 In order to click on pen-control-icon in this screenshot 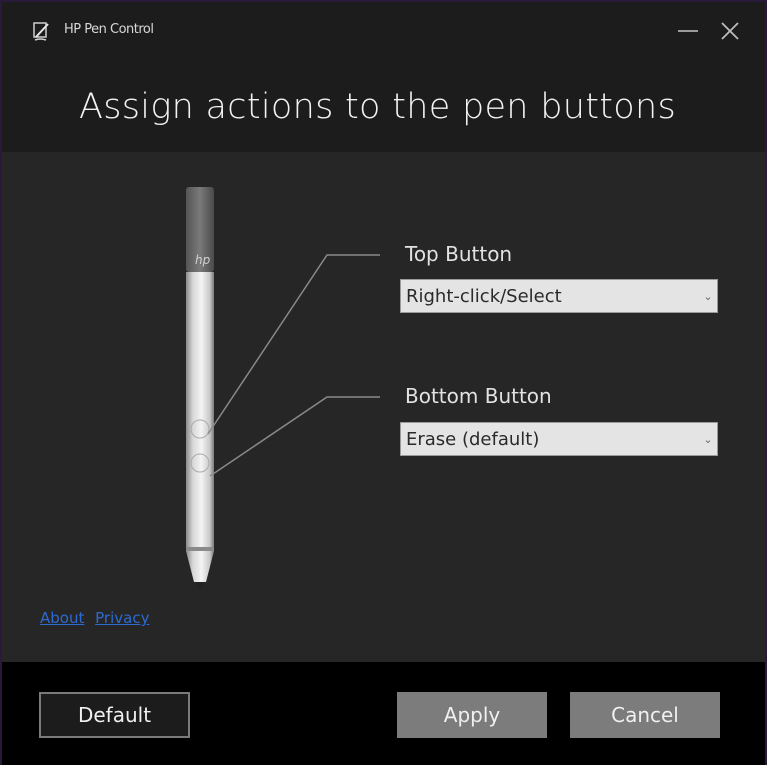, I will do `click(41, 31)`.